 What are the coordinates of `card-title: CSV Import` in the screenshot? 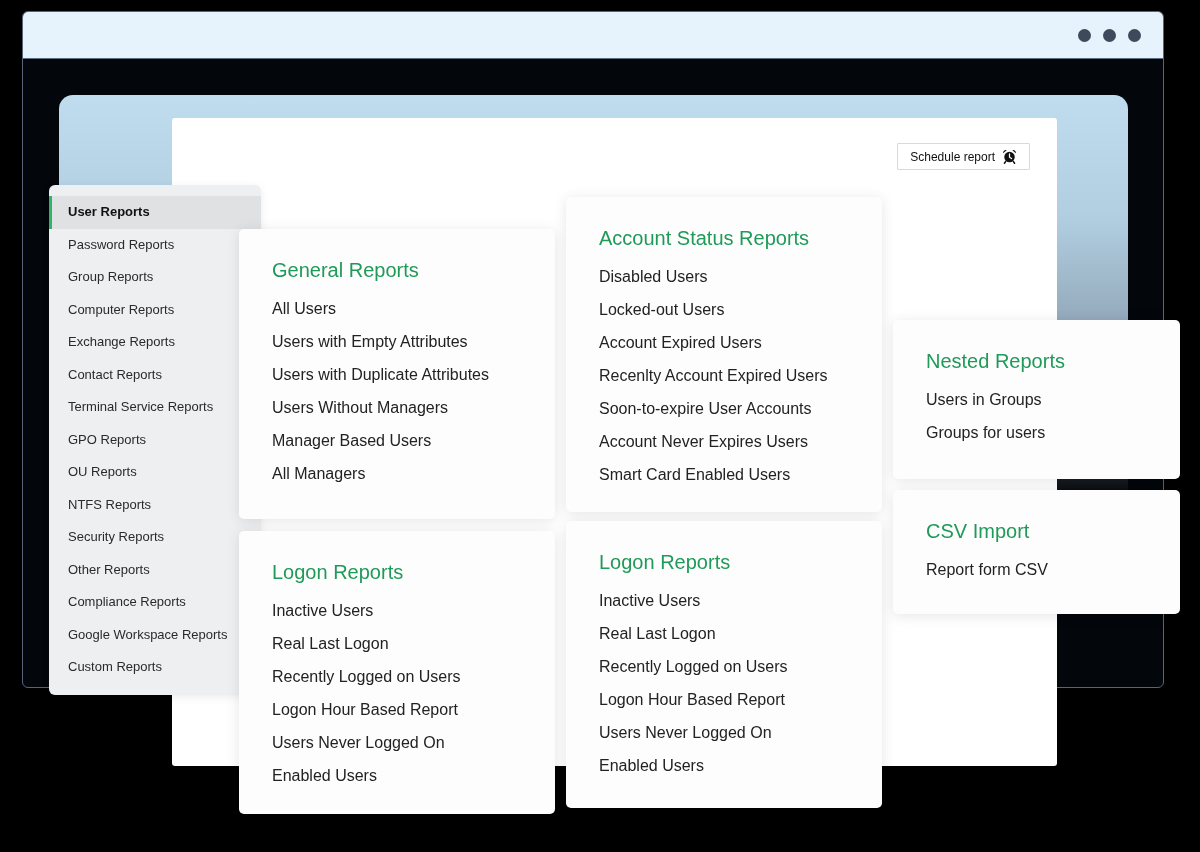 It's located at (978, 531).